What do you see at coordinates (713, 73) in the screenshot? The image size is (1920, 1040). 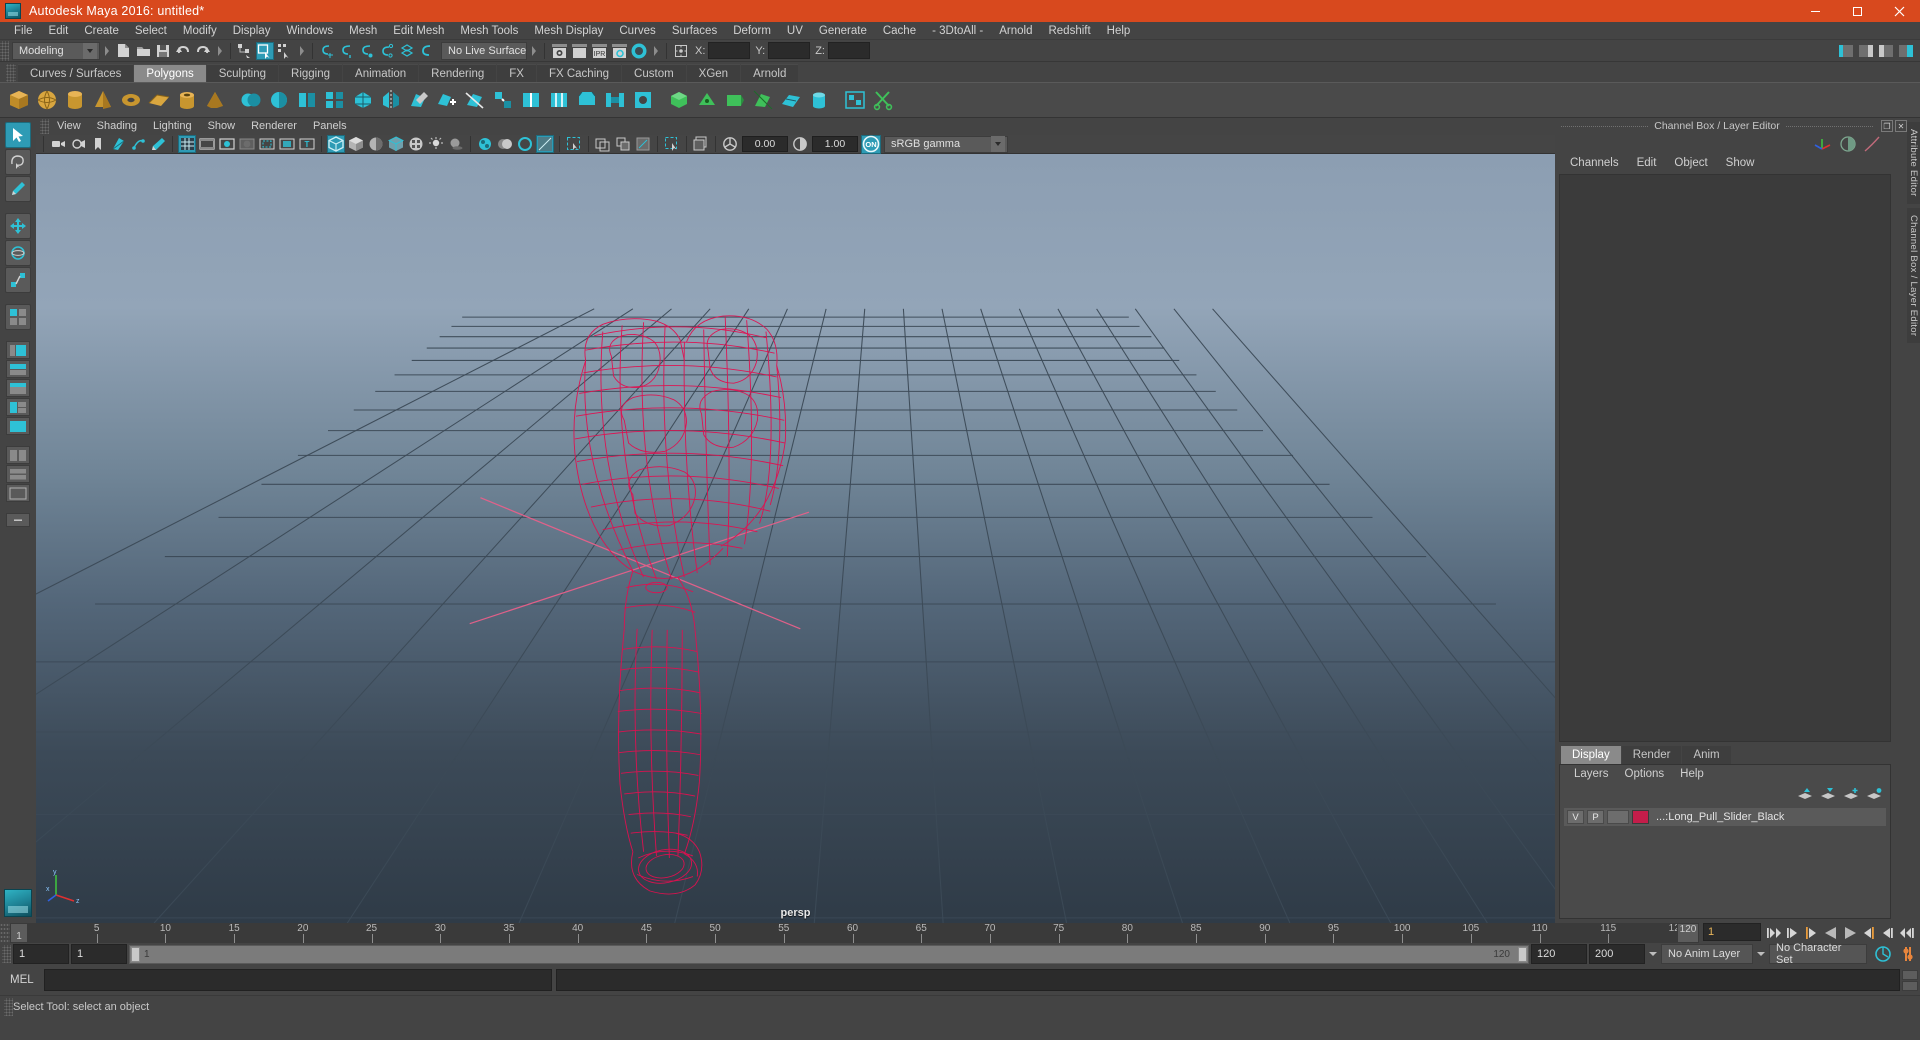 I see `shelf-tab-xgen: XGen` at bounding box center [713, 73].